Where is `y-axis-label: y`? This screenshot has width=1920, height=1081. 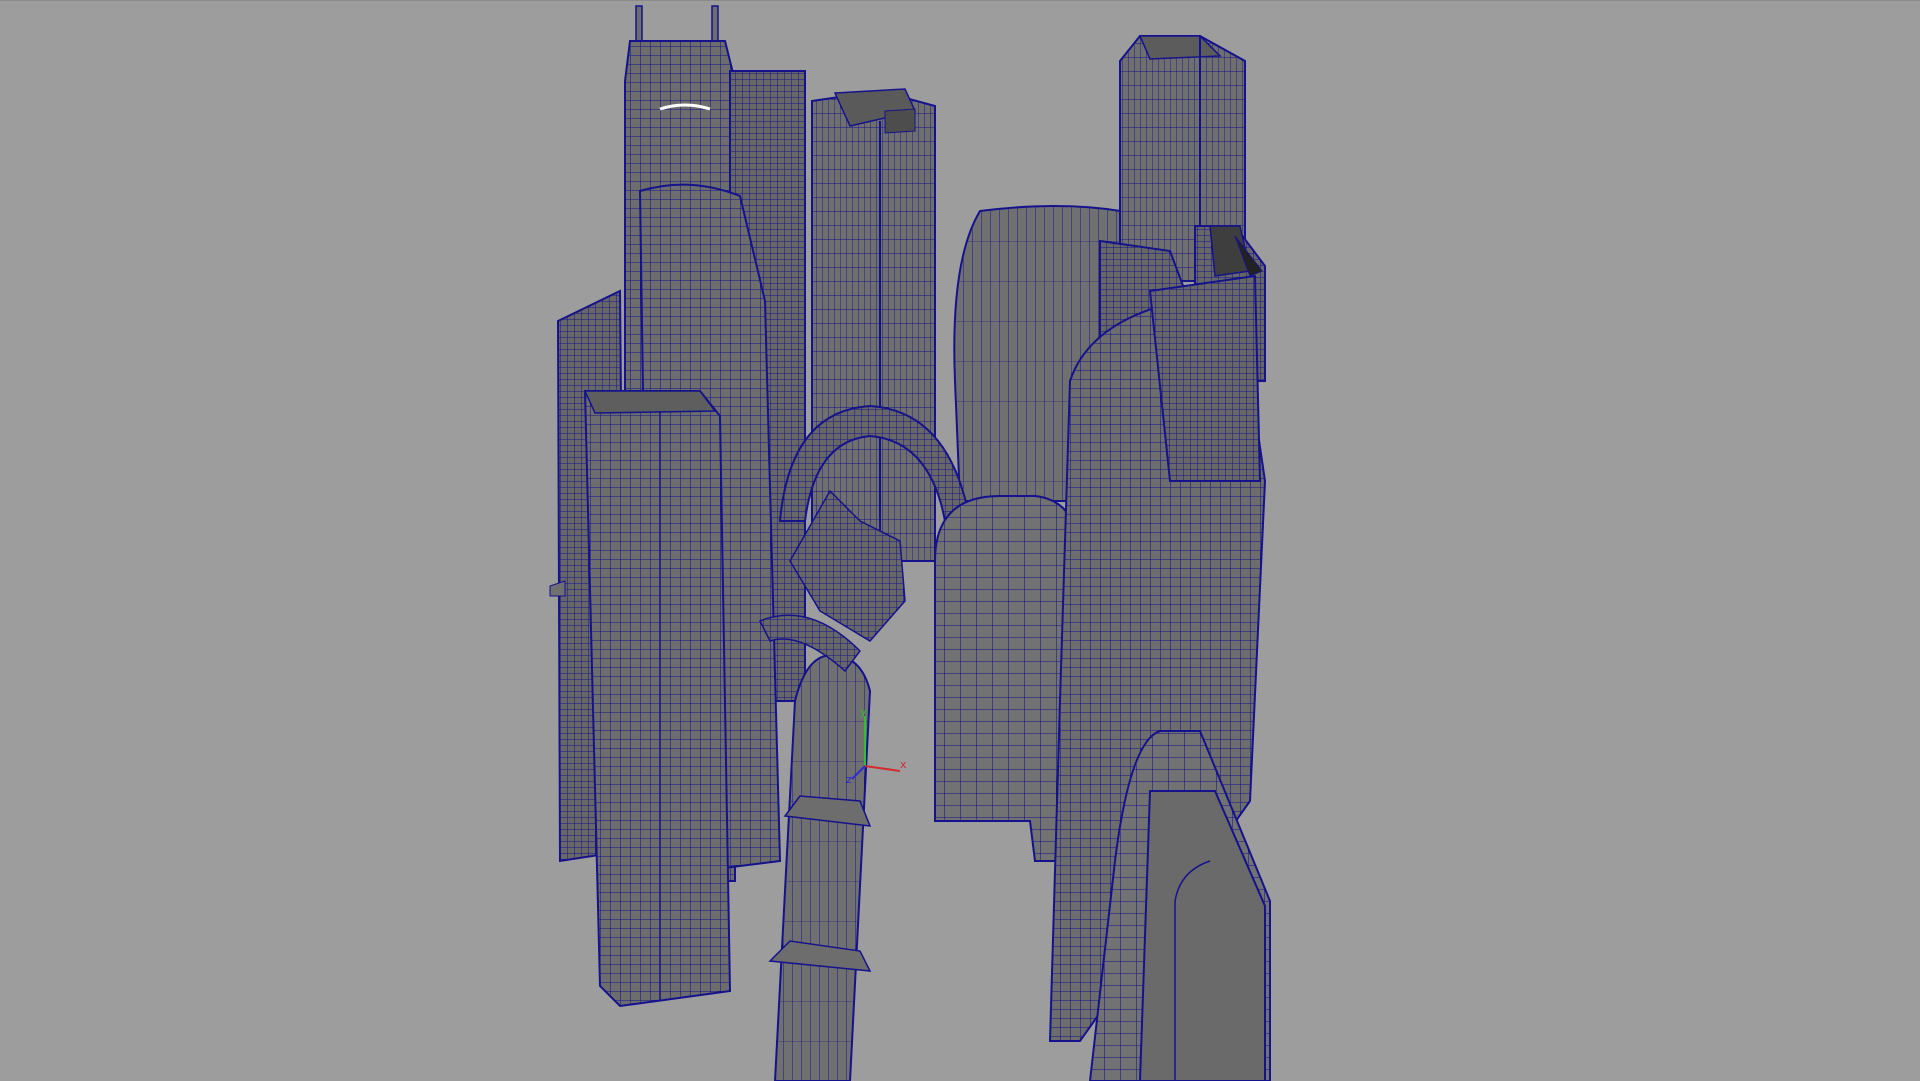
y-axis-label: y is located at coordinates (863, 711).